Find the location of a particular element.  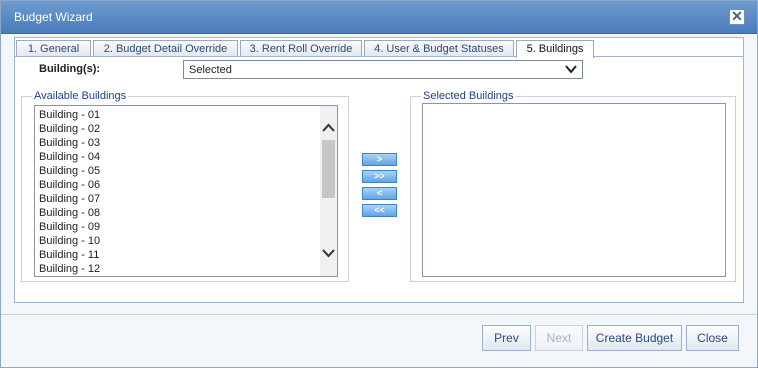

available-list-scrollbar is located at coordinates (328, 191).